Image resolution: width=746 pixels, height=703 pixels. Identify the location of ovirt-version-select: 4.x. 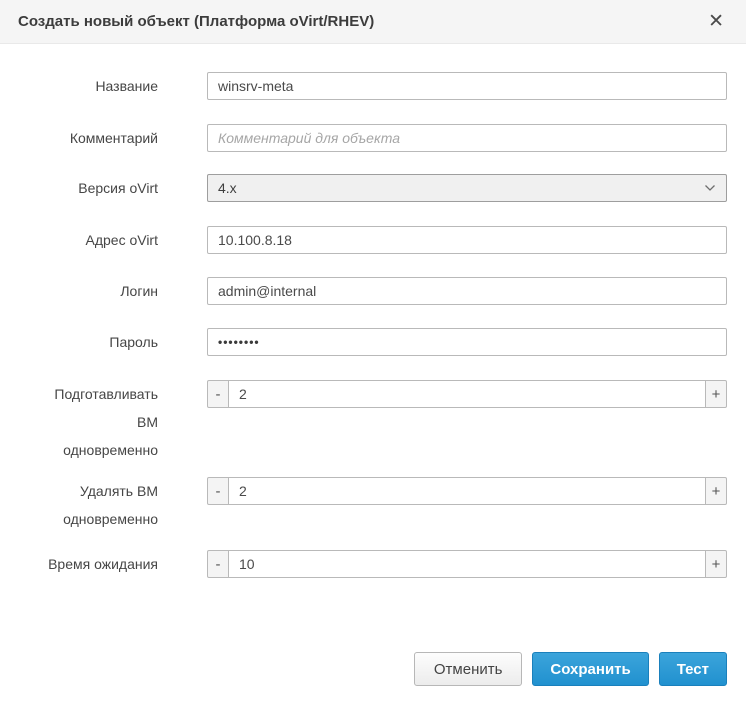
(467, 188).